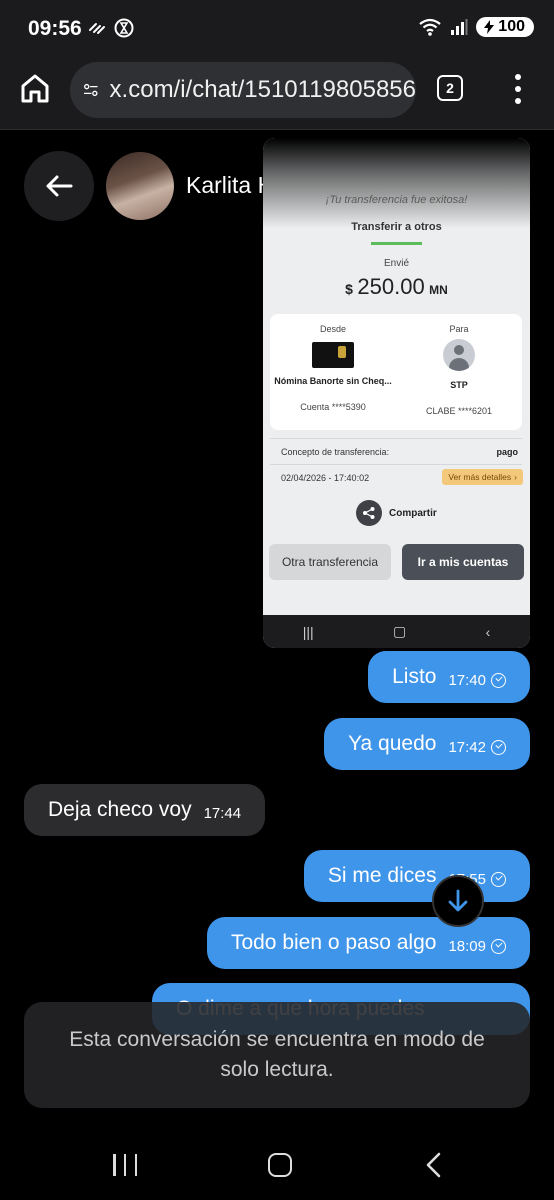 The image size is (554, 1200). I want to click on message-text: Ya quedo, so click(392, 743).